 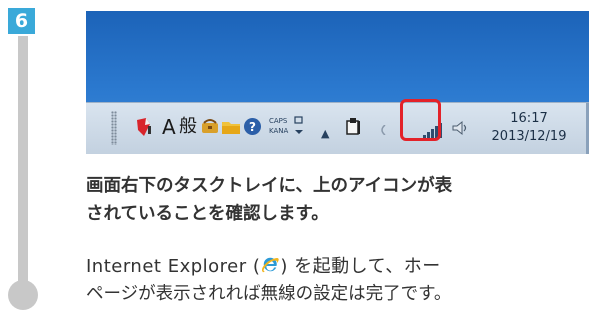 I want to click on action-center-icon, so click(x=353, y=127).